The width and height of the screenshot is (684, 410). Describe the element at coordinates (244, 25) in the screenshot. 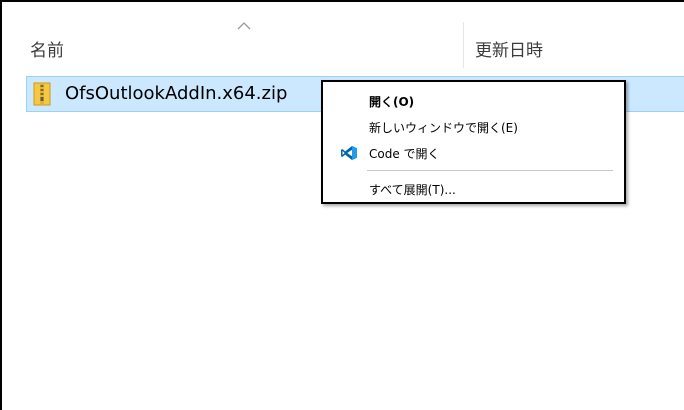

I see `sort-ascending-icon` at that location.